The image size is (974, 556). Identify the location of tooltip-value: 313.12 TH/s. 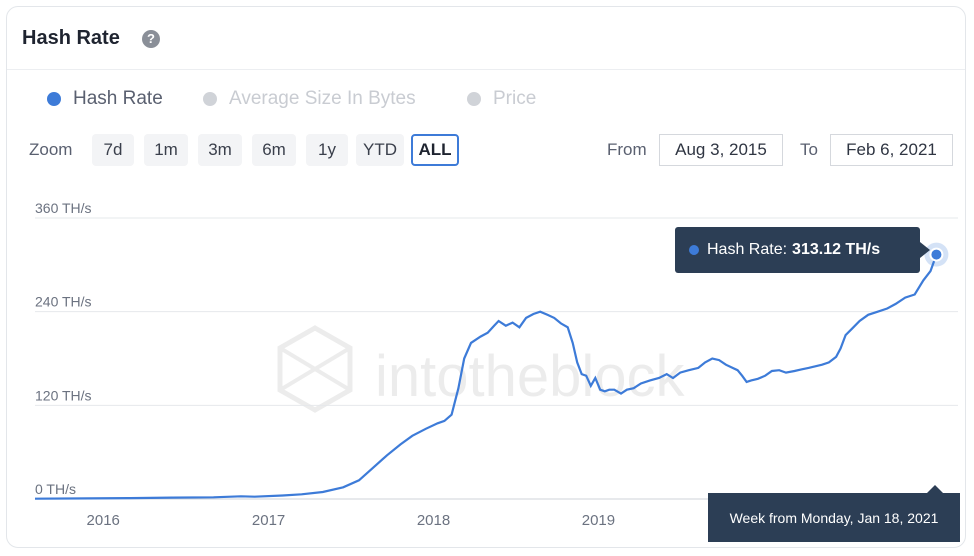
(836, 249).